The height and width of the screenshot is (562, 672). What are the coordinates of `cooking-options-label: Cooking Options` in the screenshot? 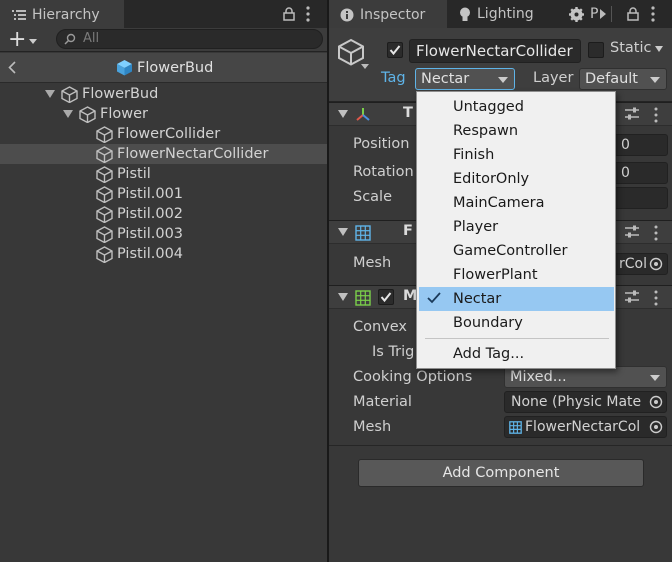 It's located at (413, 377).